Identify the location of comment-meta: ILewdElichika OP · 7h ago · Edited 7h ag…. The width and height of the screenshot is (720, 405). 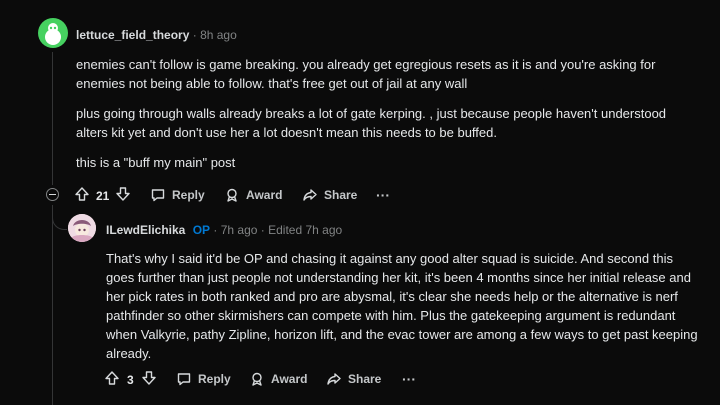
(224, 230).